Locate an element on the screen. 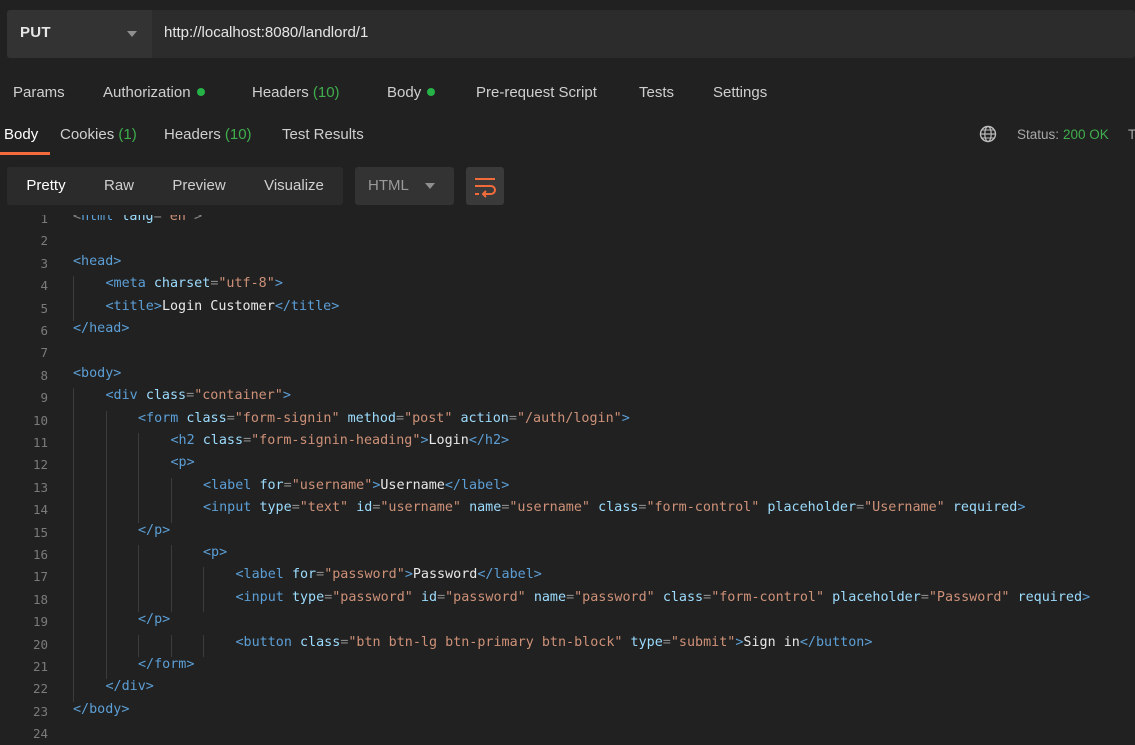 The image size is (1135, 745). code-line: <label for="username">Username</label> is located at coordinates (356, 485).